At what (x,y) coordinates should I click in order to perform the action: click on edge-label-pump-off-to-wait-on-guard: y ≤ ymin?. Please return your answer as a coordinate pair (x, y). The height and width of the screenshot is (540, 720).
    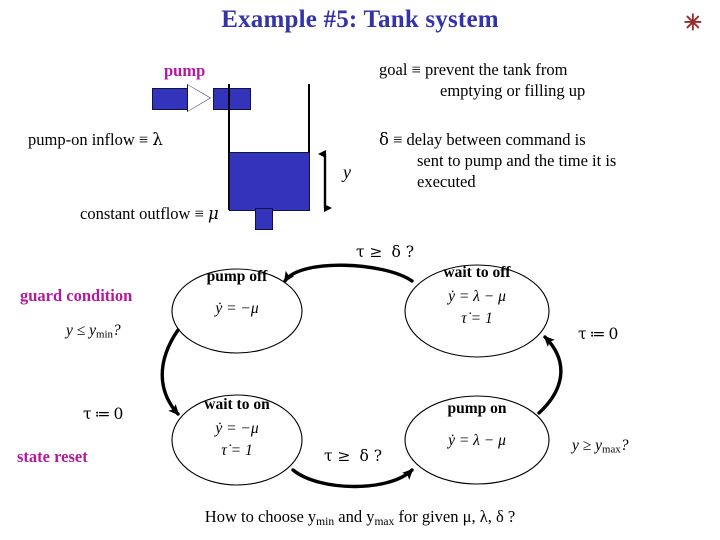
    Looking at the image, I should click on (93, 331).